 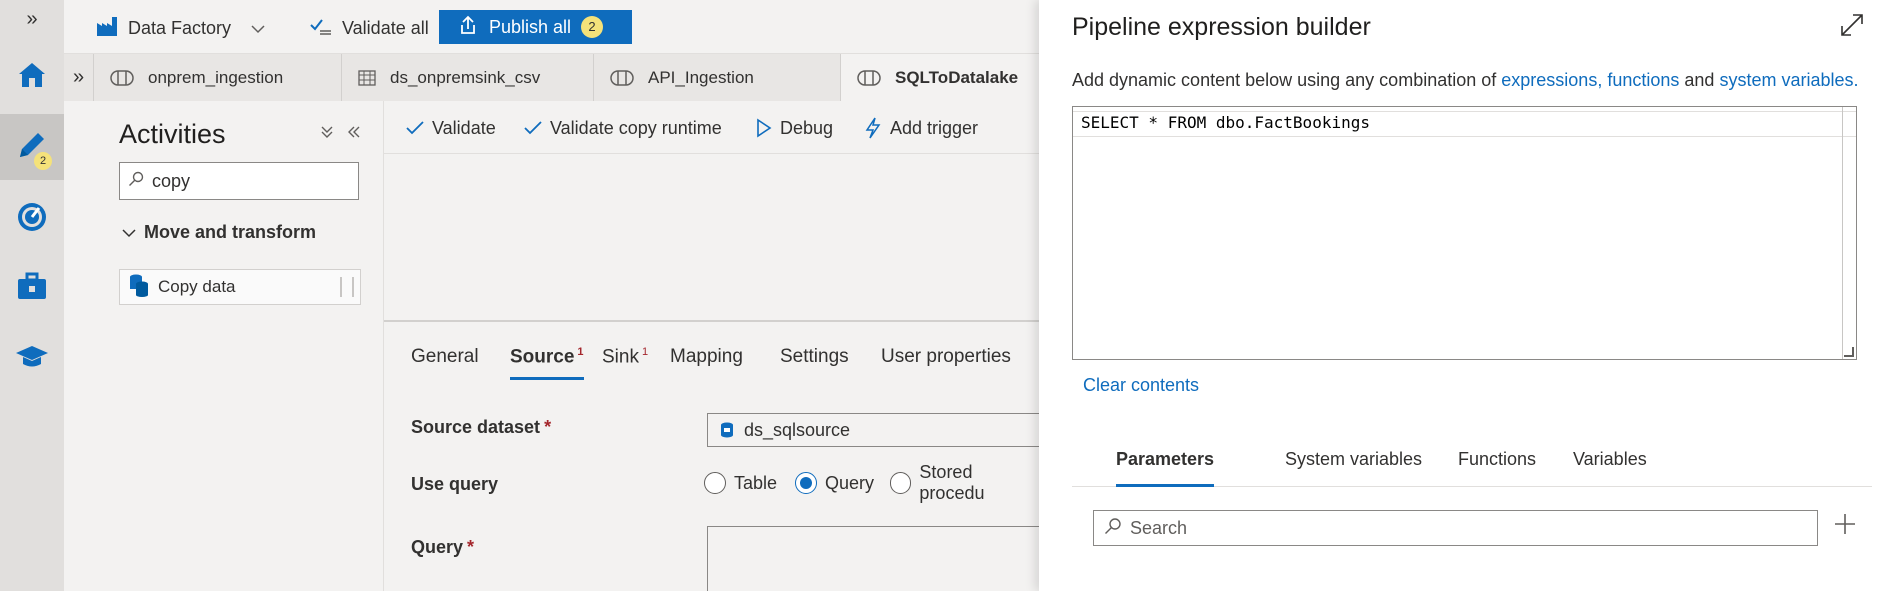 What do you see at coordinates (580, 352) in the screenshot?
I see `error-count-marker: 1` at bounding box center [580, 352].